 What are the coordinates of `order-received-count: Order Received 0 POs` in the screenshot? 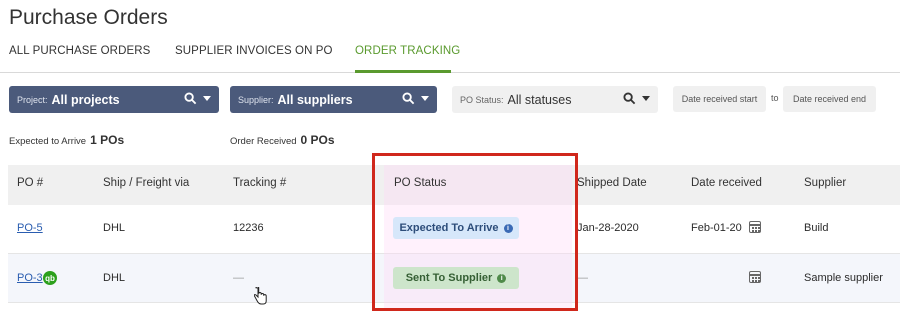 It's located at (282, 140).